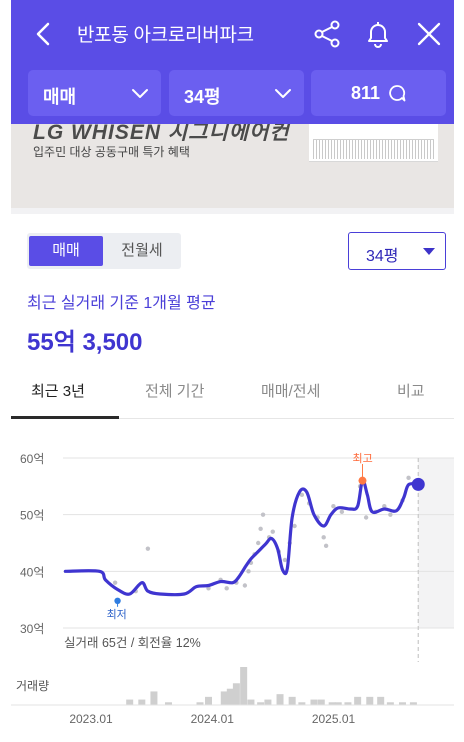 The width and height of the screenshot is (464, 742). What do you see at coordinates (232, 393) in the screenshot?
I see `period-tabs: 최근 3년 전체 기간 매매/전세 비교` at bounding box center [232, 393].